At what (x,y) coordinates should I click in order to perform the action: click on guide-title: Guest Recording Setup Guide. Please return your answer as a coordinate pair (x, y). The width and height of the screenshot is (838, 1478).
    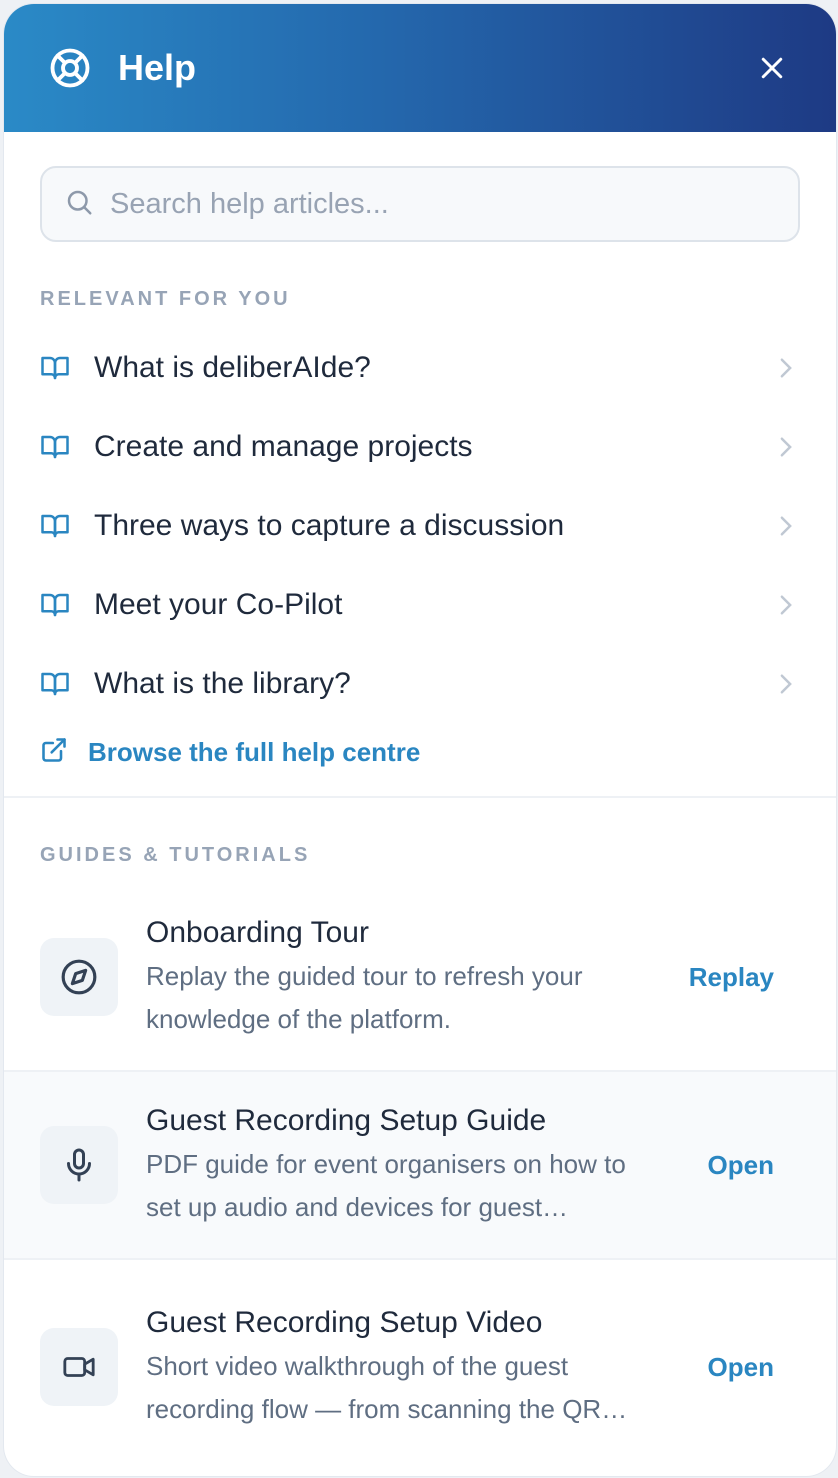
    Looking at the image, I should click on (346, 1120).